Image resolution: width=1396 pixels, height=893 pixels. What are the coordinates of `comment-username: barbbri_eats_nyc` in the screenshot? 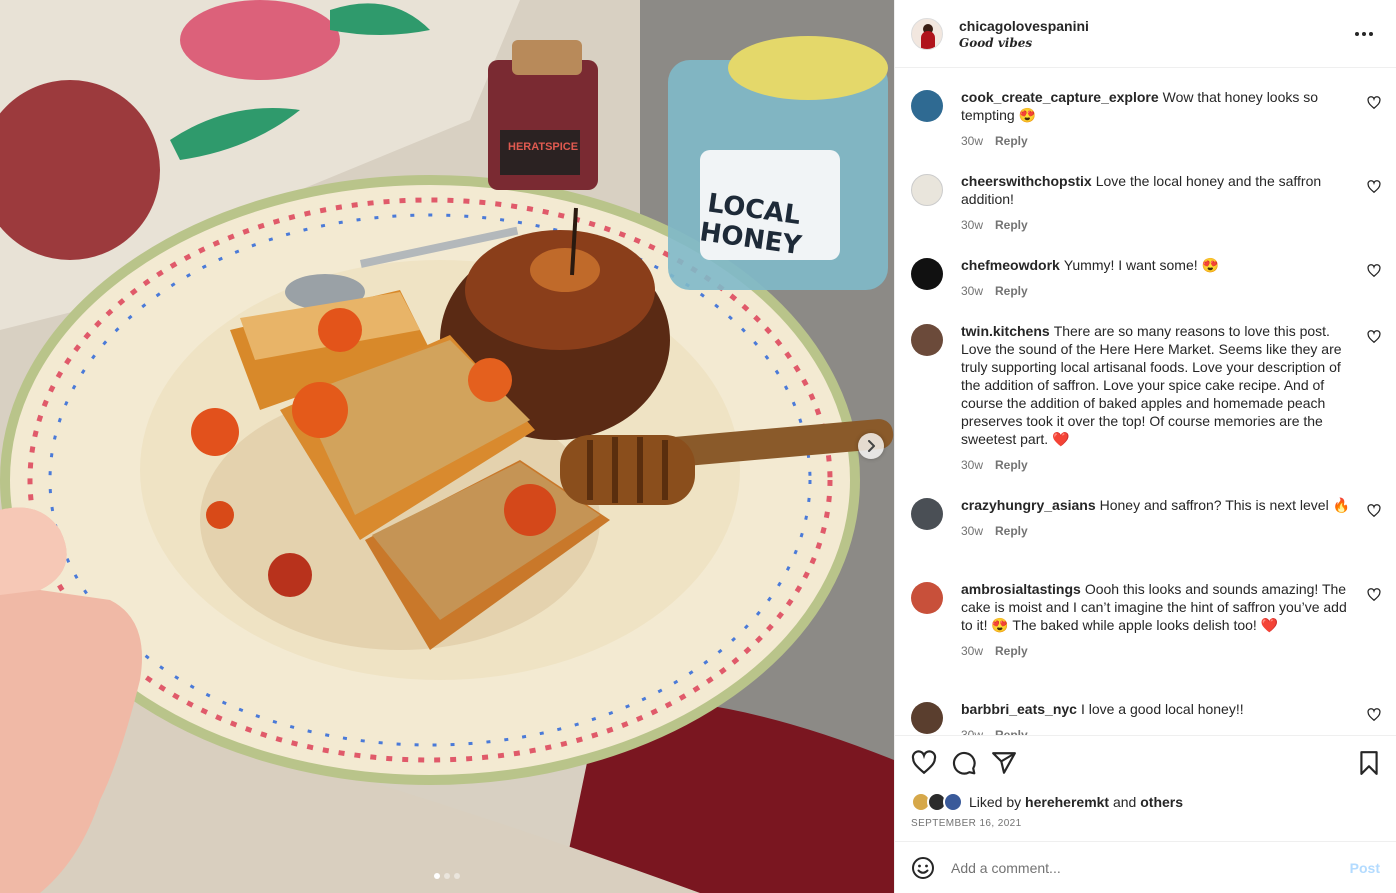 It's located at (1019, 709).